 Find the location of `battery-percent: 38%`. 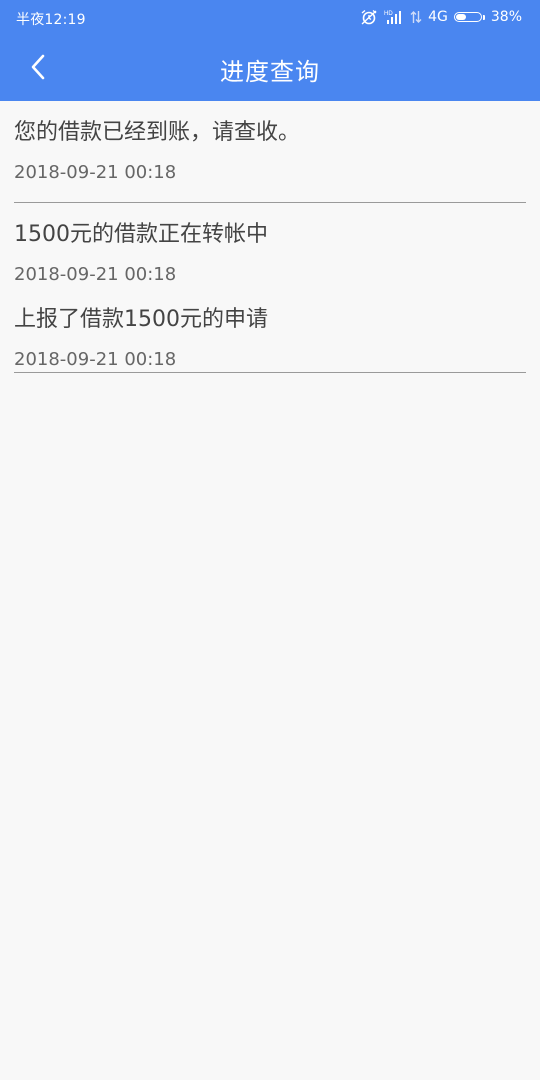

battery-percent: 38% is located at coordinates (506, 17).